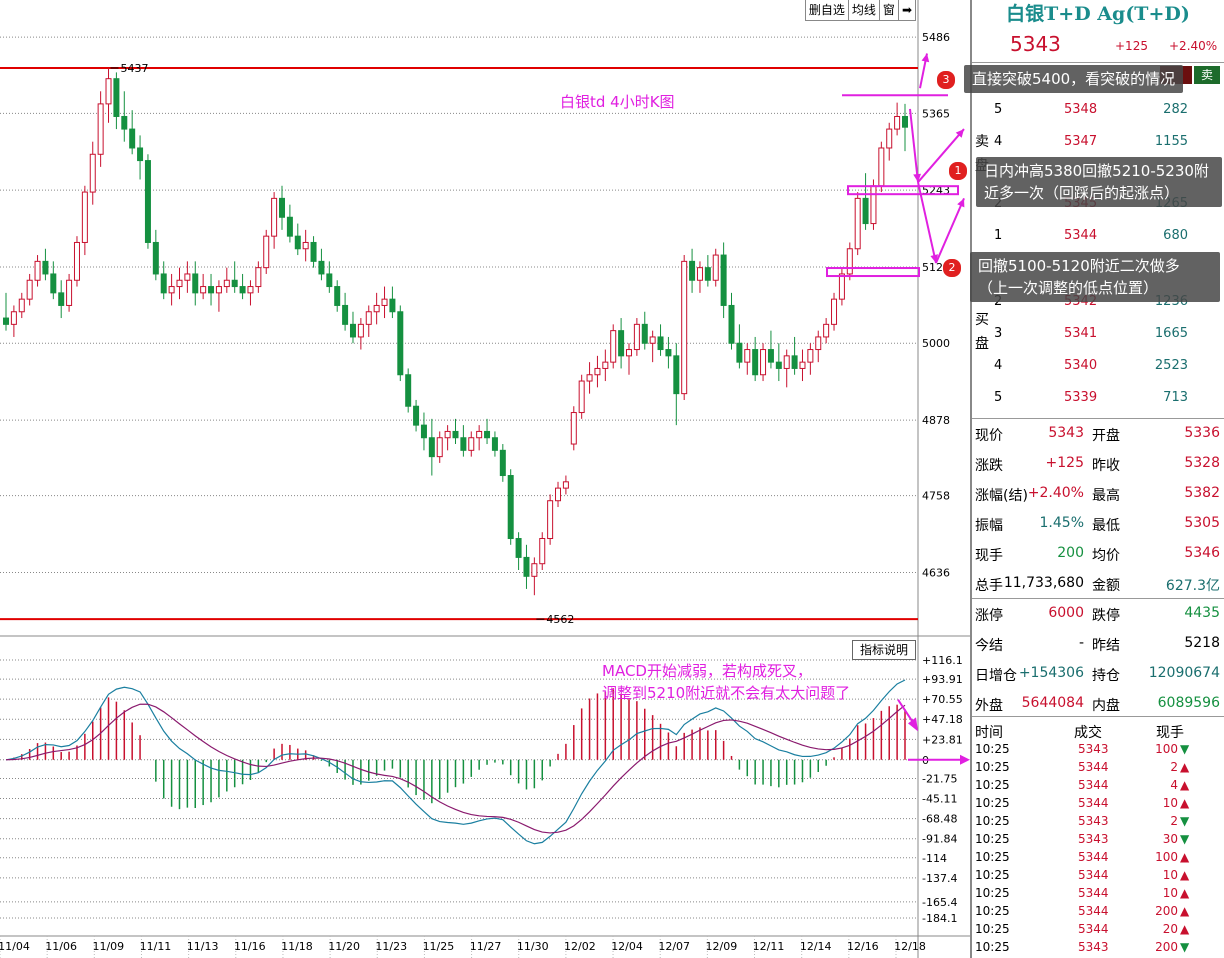 The width and height of the screenshot is (1224, 958). I want to click on sell-button: 卖, so click(1207, 75).